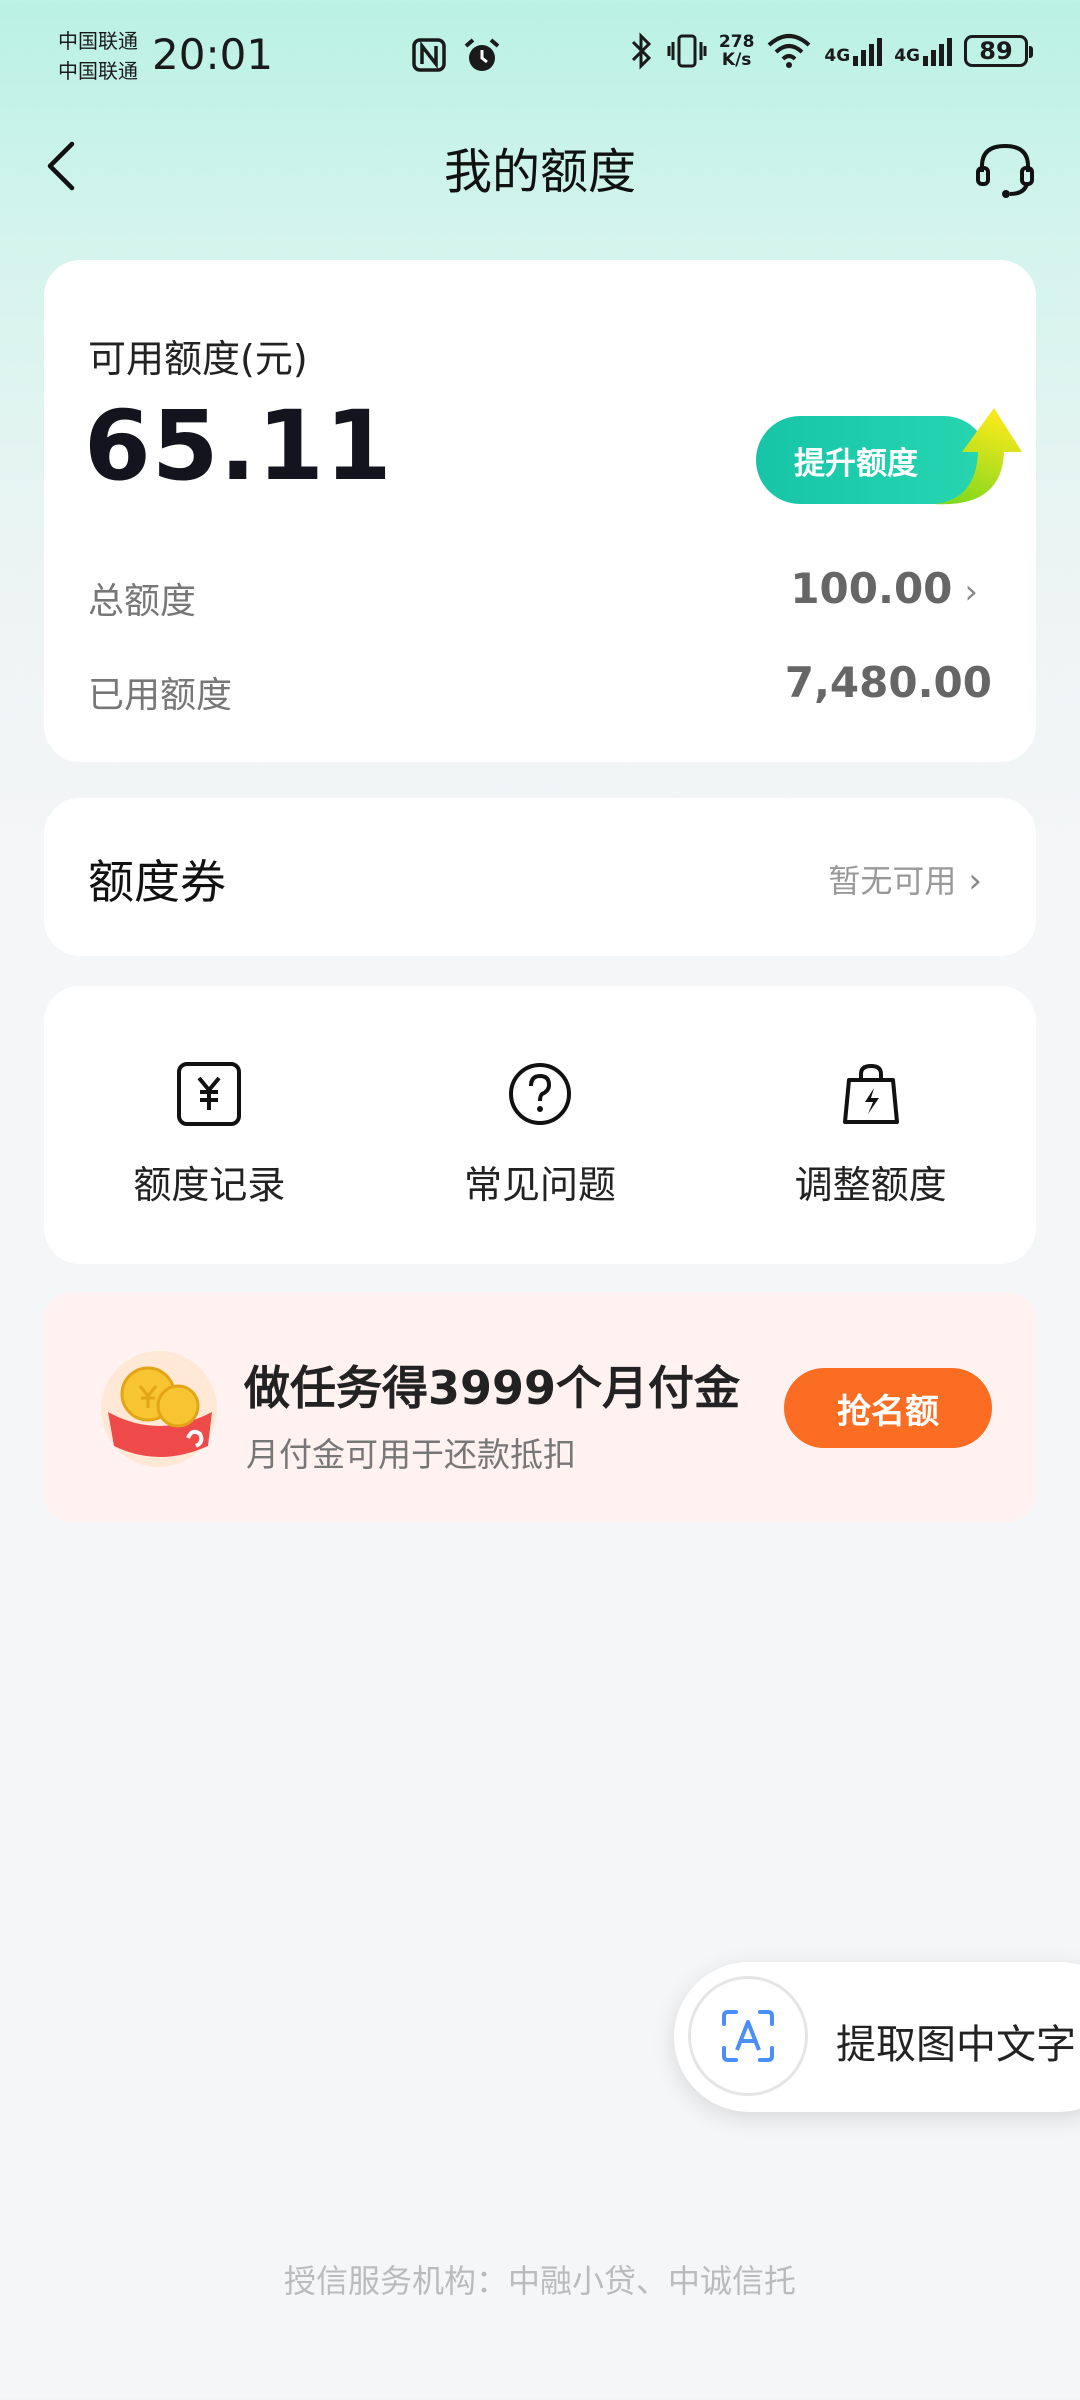 The image size is (1080, 2400). I want to click on shopping-bag-lightning-icon, so click(870, 1093).